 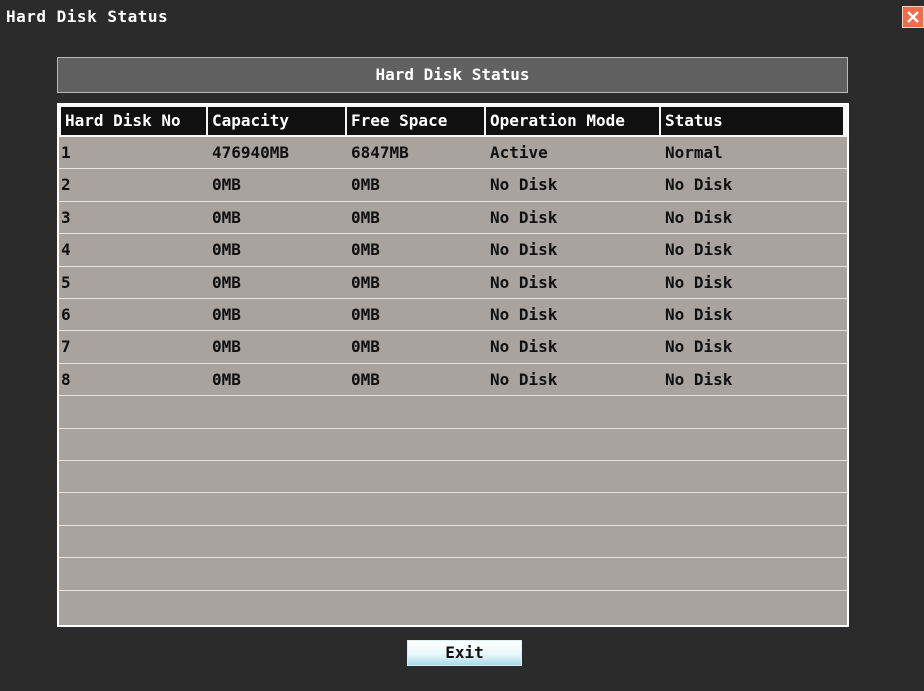 What do you see at coordinates (66, 250) in the screenshot?
I see `disk-no-cell: 4` at bounding box center [66, 250].